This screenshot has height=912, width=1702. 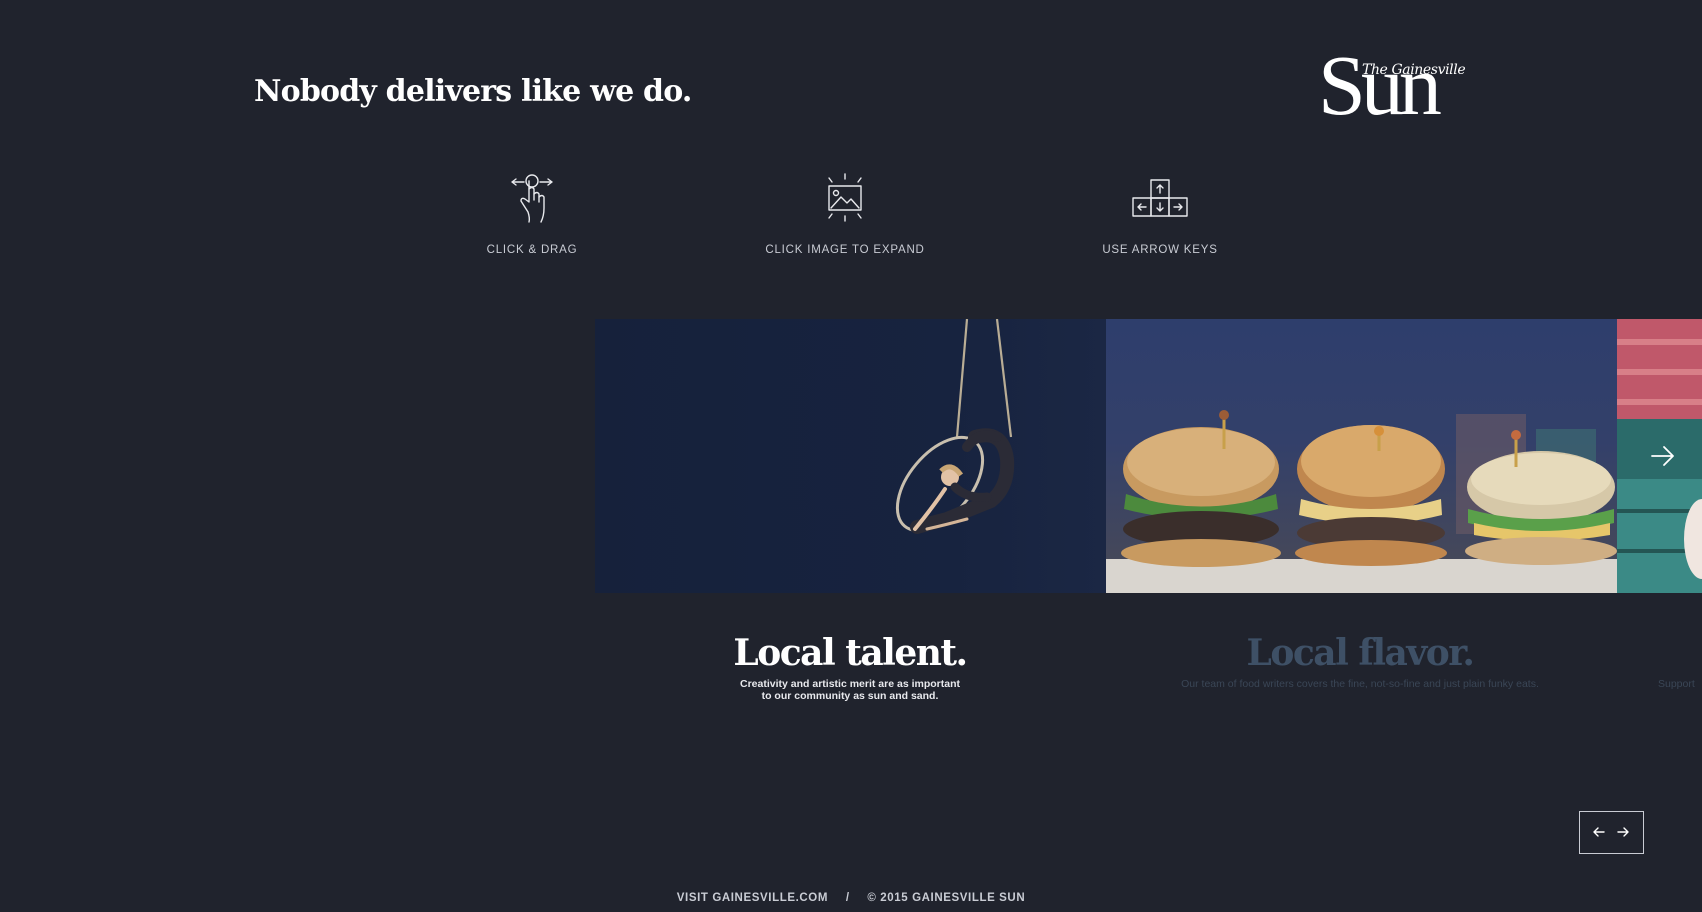 I want to click on hint-label: CLICK IMAGE TO EXPAND, so click(x=845, y=250).